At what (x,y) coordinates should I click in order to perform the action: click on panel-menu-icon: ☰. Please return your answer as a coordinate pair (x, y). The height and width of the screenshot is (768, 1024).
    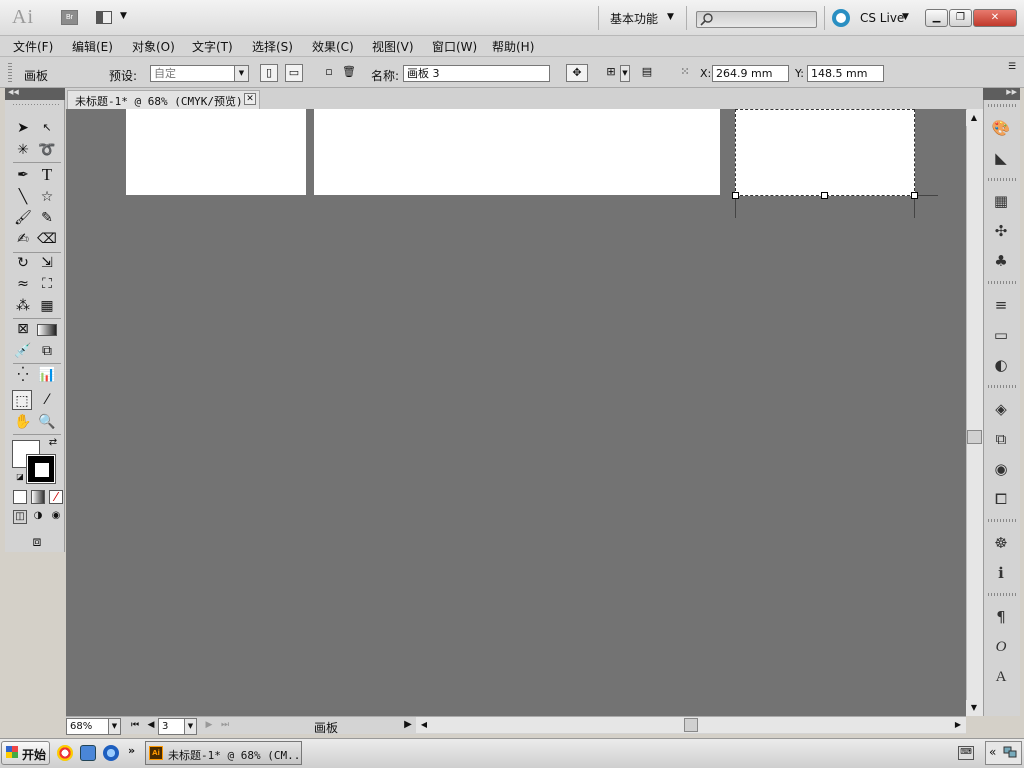
    Looking at the image, I should click on (1012, 68).